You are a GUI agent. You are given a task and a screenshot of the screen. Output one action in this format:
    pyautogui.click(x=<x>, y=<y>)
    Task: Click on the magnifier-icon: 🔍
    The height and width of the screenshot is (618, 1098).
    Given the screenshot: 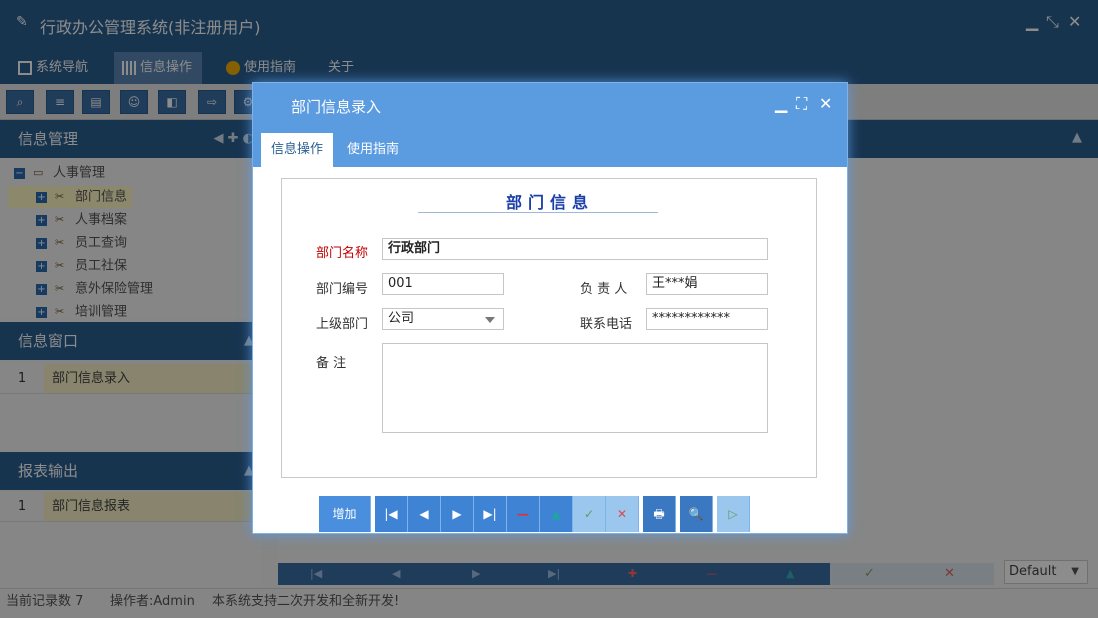 What is the action you would take?
    pyautogui.click(x=696, y=514)
    